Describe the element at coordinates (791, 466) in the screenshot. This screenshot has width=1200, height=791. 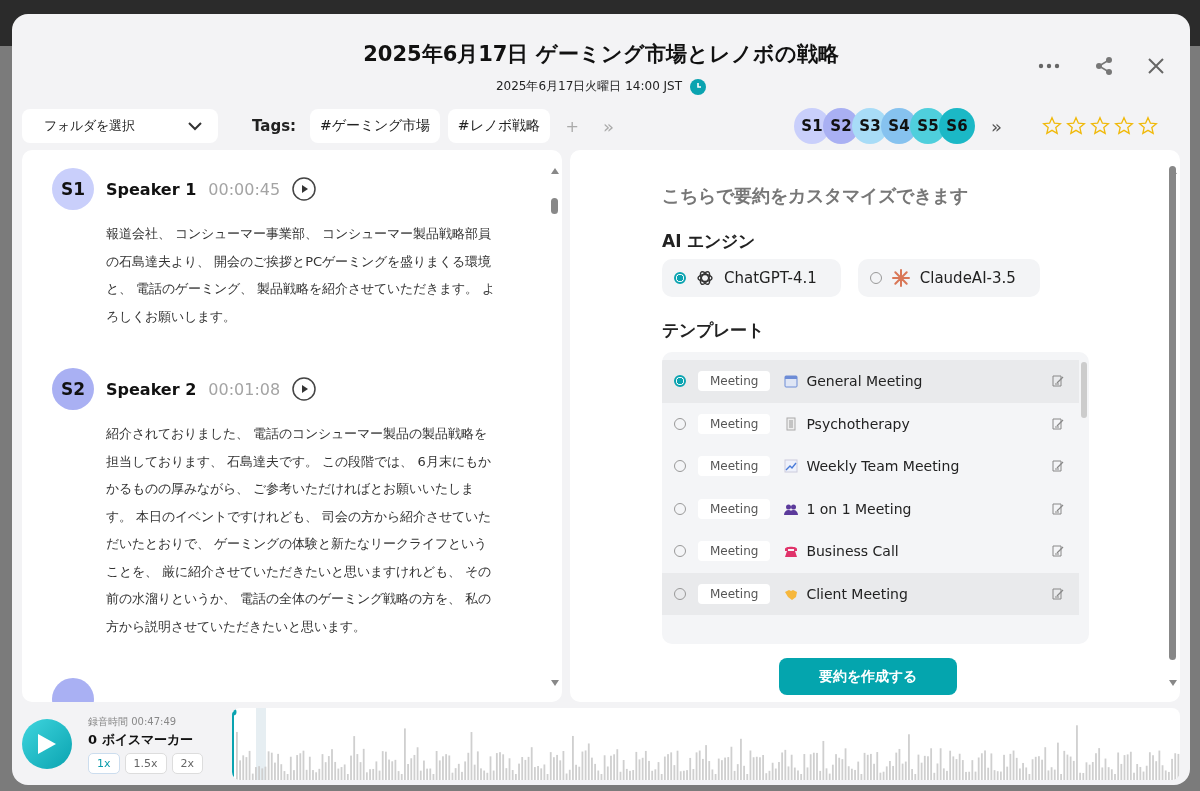
I see `line-chart-icon` at that location.